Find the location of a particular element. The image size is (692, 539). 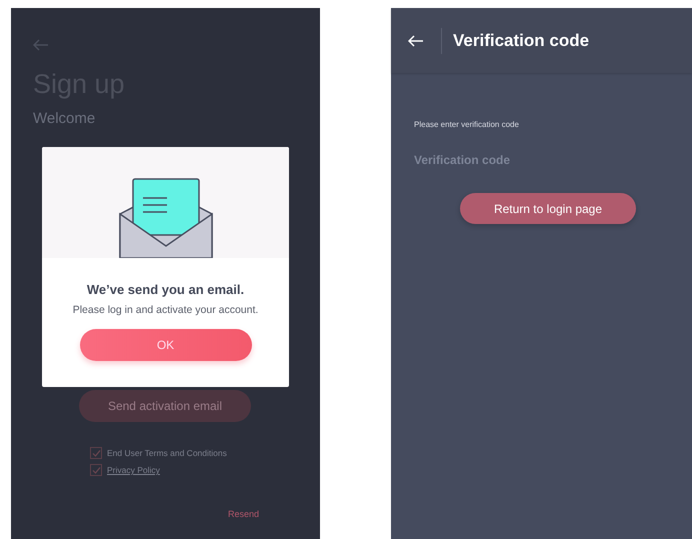

page-subtitle: Welcome is located at coordinates (64, 118).